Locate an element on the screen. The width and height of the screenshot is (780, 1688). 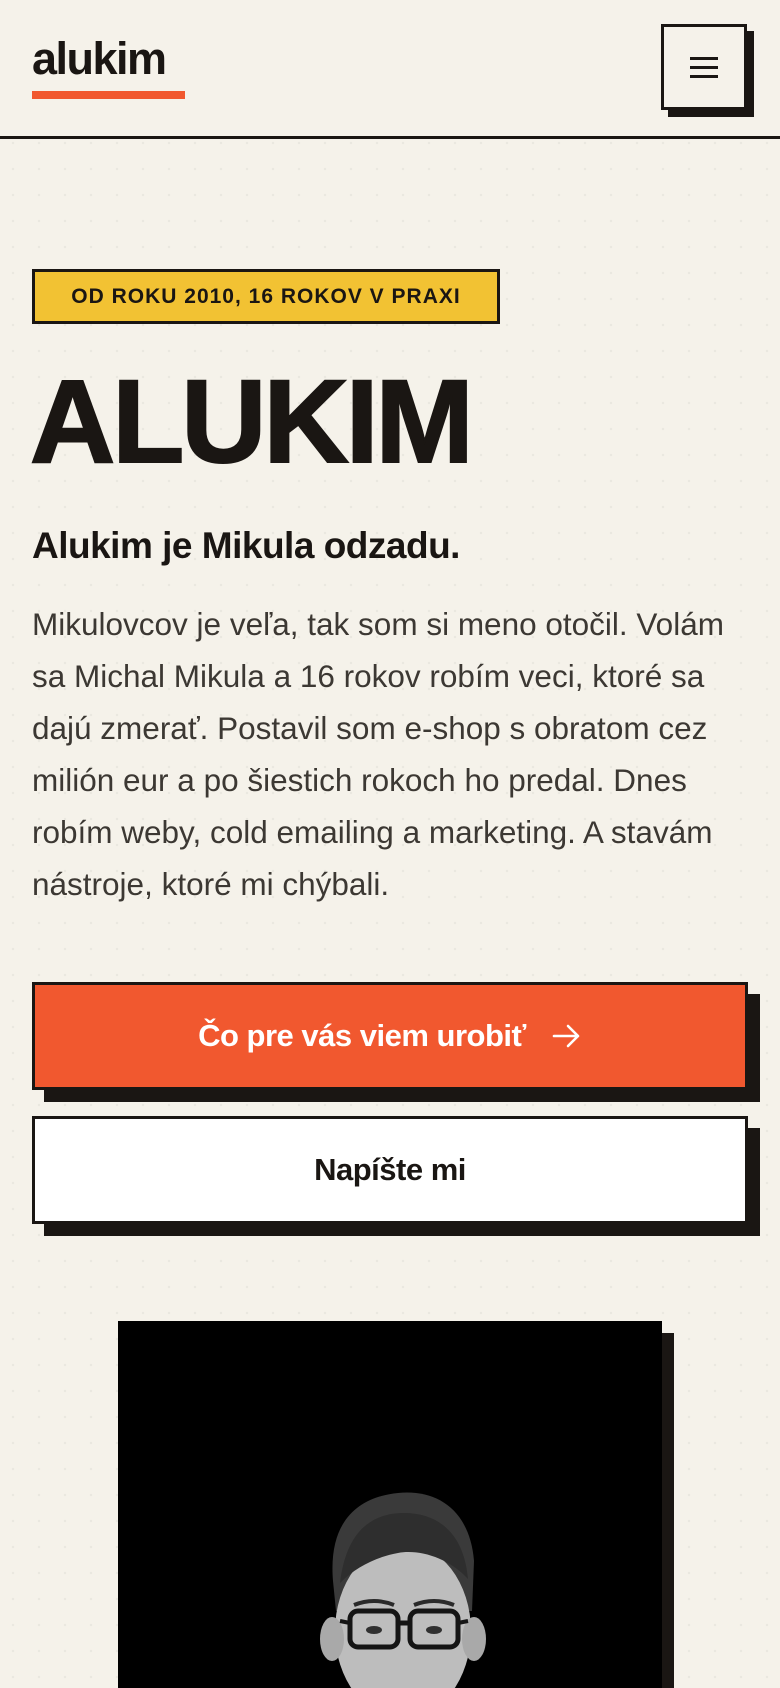
services-cta-button: Čo pre vás viem urobiť is located at coordinates (390, 1036).